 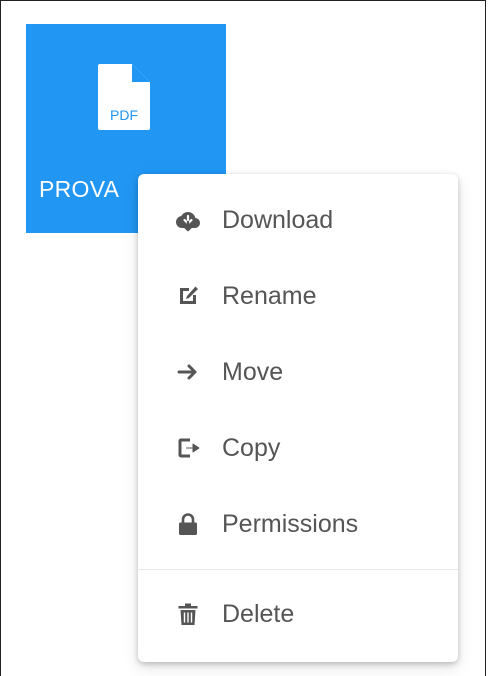 I want to click on menu-divider, so click(x=298, y=569).